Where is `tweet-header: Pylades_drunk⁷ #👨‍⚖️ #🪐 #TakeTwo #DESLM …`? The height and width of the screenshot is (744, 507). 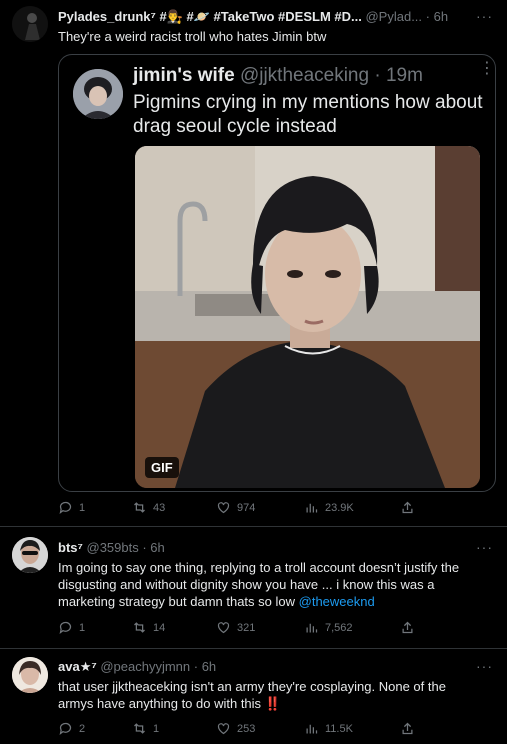
tweet-header: Pylades_drunk⁷ #👨‍⚖️ #🪐 #TakeTwo #DESLM … is located at coordinates (253, 17).